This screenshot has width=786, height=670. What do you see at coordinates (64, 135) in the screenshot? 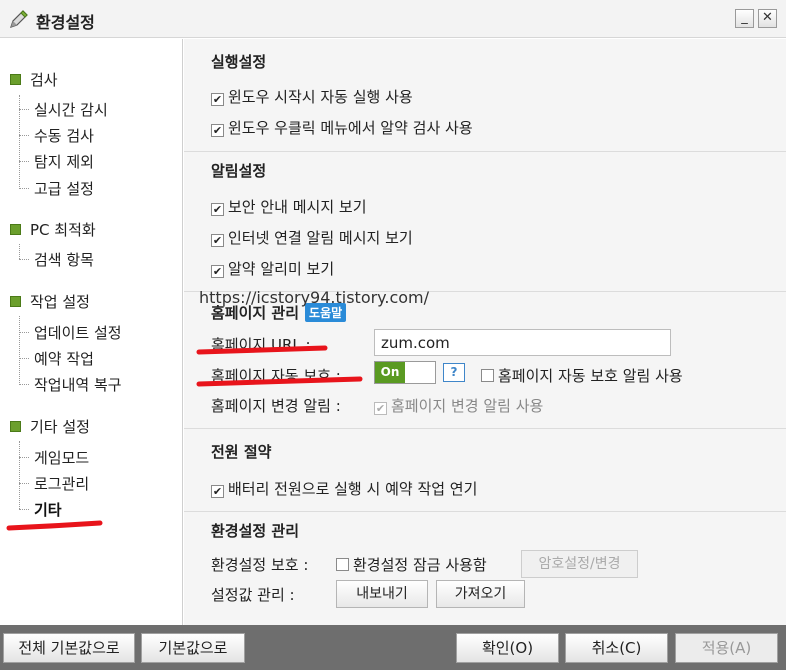
I see `sidebar-item-manual-scan: 수동 검사` at bounding box center [64, 135].